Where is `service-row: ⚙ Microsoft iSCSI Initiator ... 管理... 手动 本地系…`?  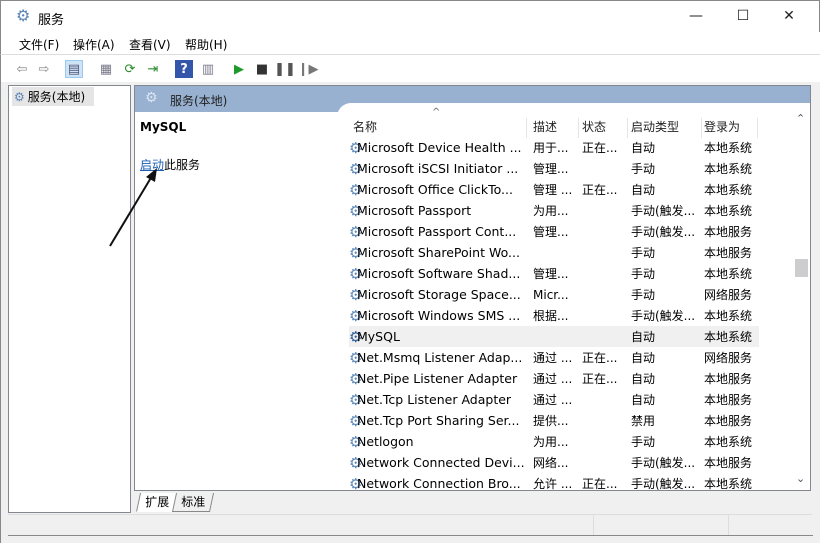
service-row: ⚙ Microsoft iSCSI Initiator ... 管理... 手动 本地系… is located at coordinates (554, 168).